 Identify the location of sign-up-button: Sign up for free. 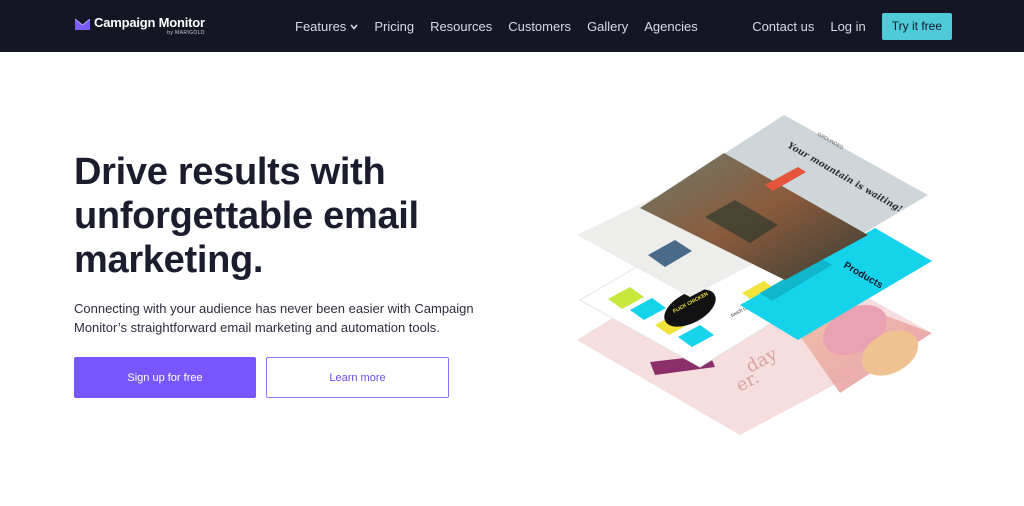
(165, 377).